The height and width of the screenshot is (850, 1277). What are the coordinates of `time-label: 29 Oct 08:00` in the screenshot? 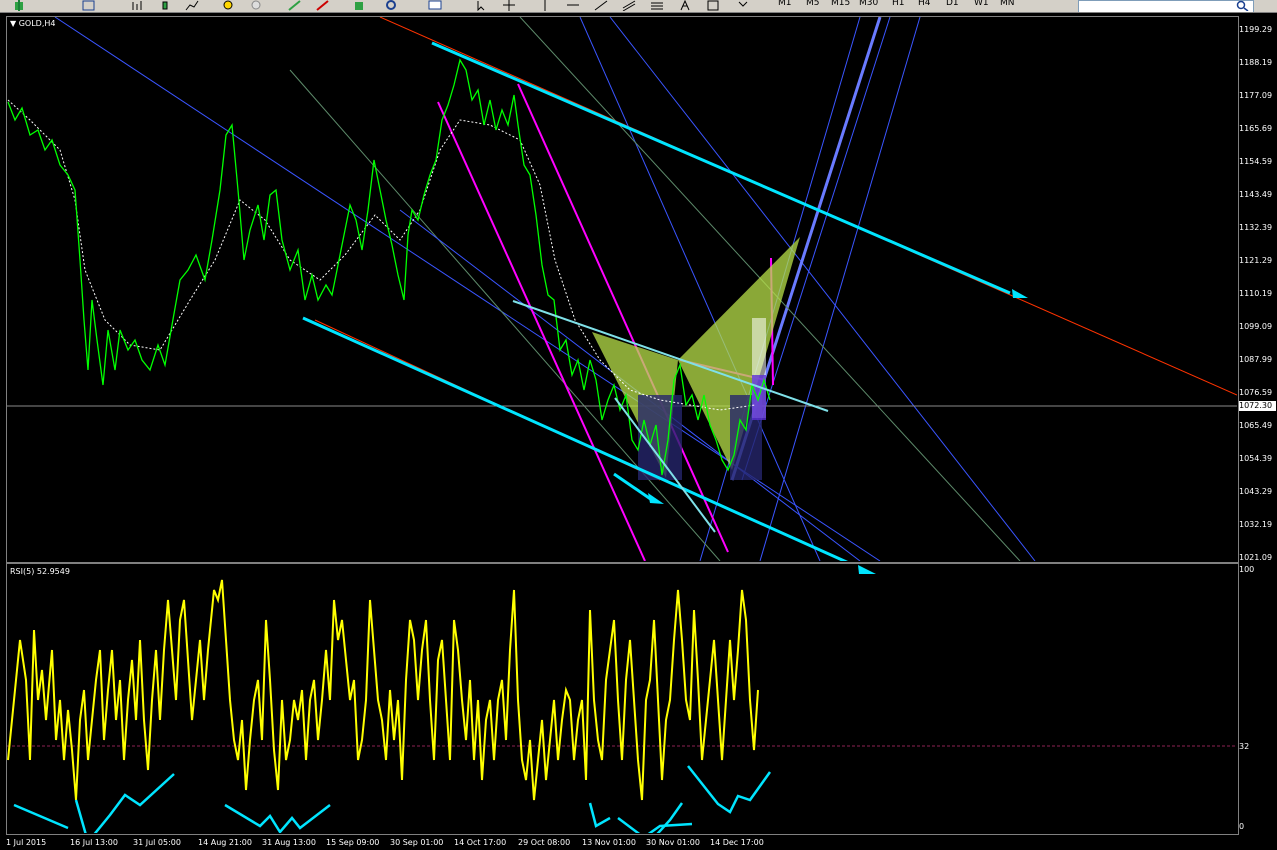 It's located at (544, 842).